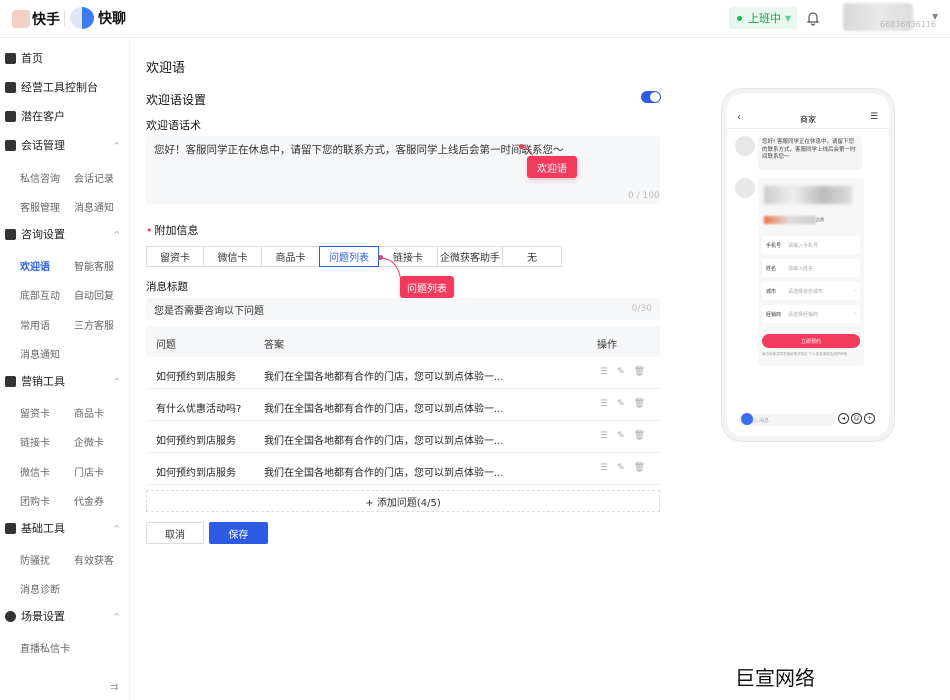  I want to click on sidebar-sub-item: 微信卡, so click(35, 471).